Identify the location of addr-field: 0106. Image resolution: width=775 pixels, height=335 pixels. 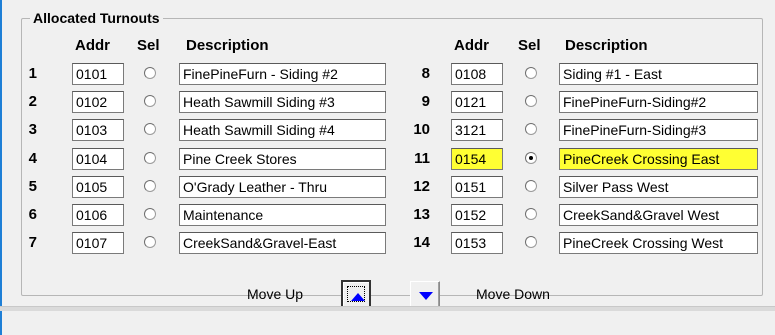
(98, 215).